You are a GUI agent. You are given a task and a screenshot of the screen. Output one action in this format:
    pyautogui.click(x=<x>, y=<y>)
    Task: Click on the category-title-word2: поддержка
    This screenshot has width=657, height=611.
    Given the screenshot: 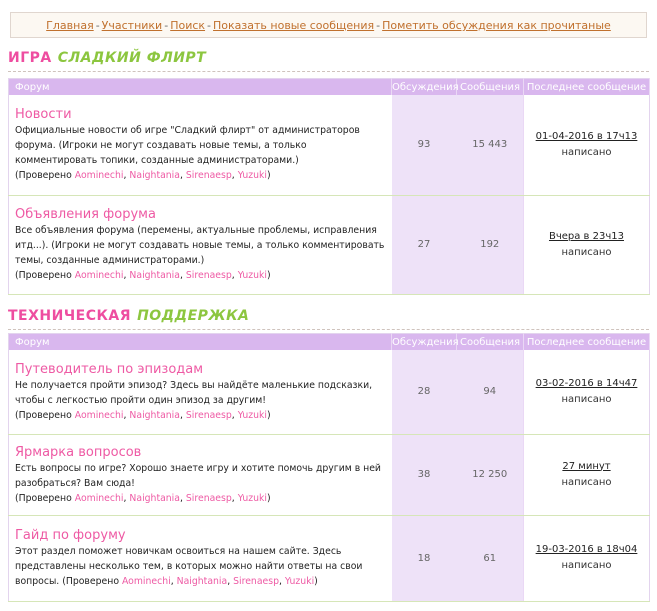 What is the action you would take?
    pyautogui.click(x=193, y=316)
    